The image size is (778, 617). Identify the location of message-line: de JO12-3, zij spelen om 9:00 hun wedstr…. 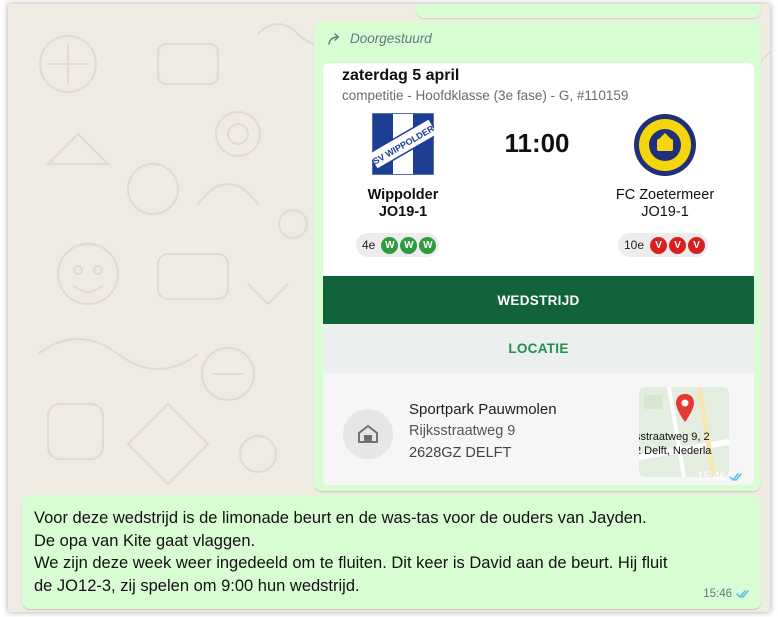
(197, 585).